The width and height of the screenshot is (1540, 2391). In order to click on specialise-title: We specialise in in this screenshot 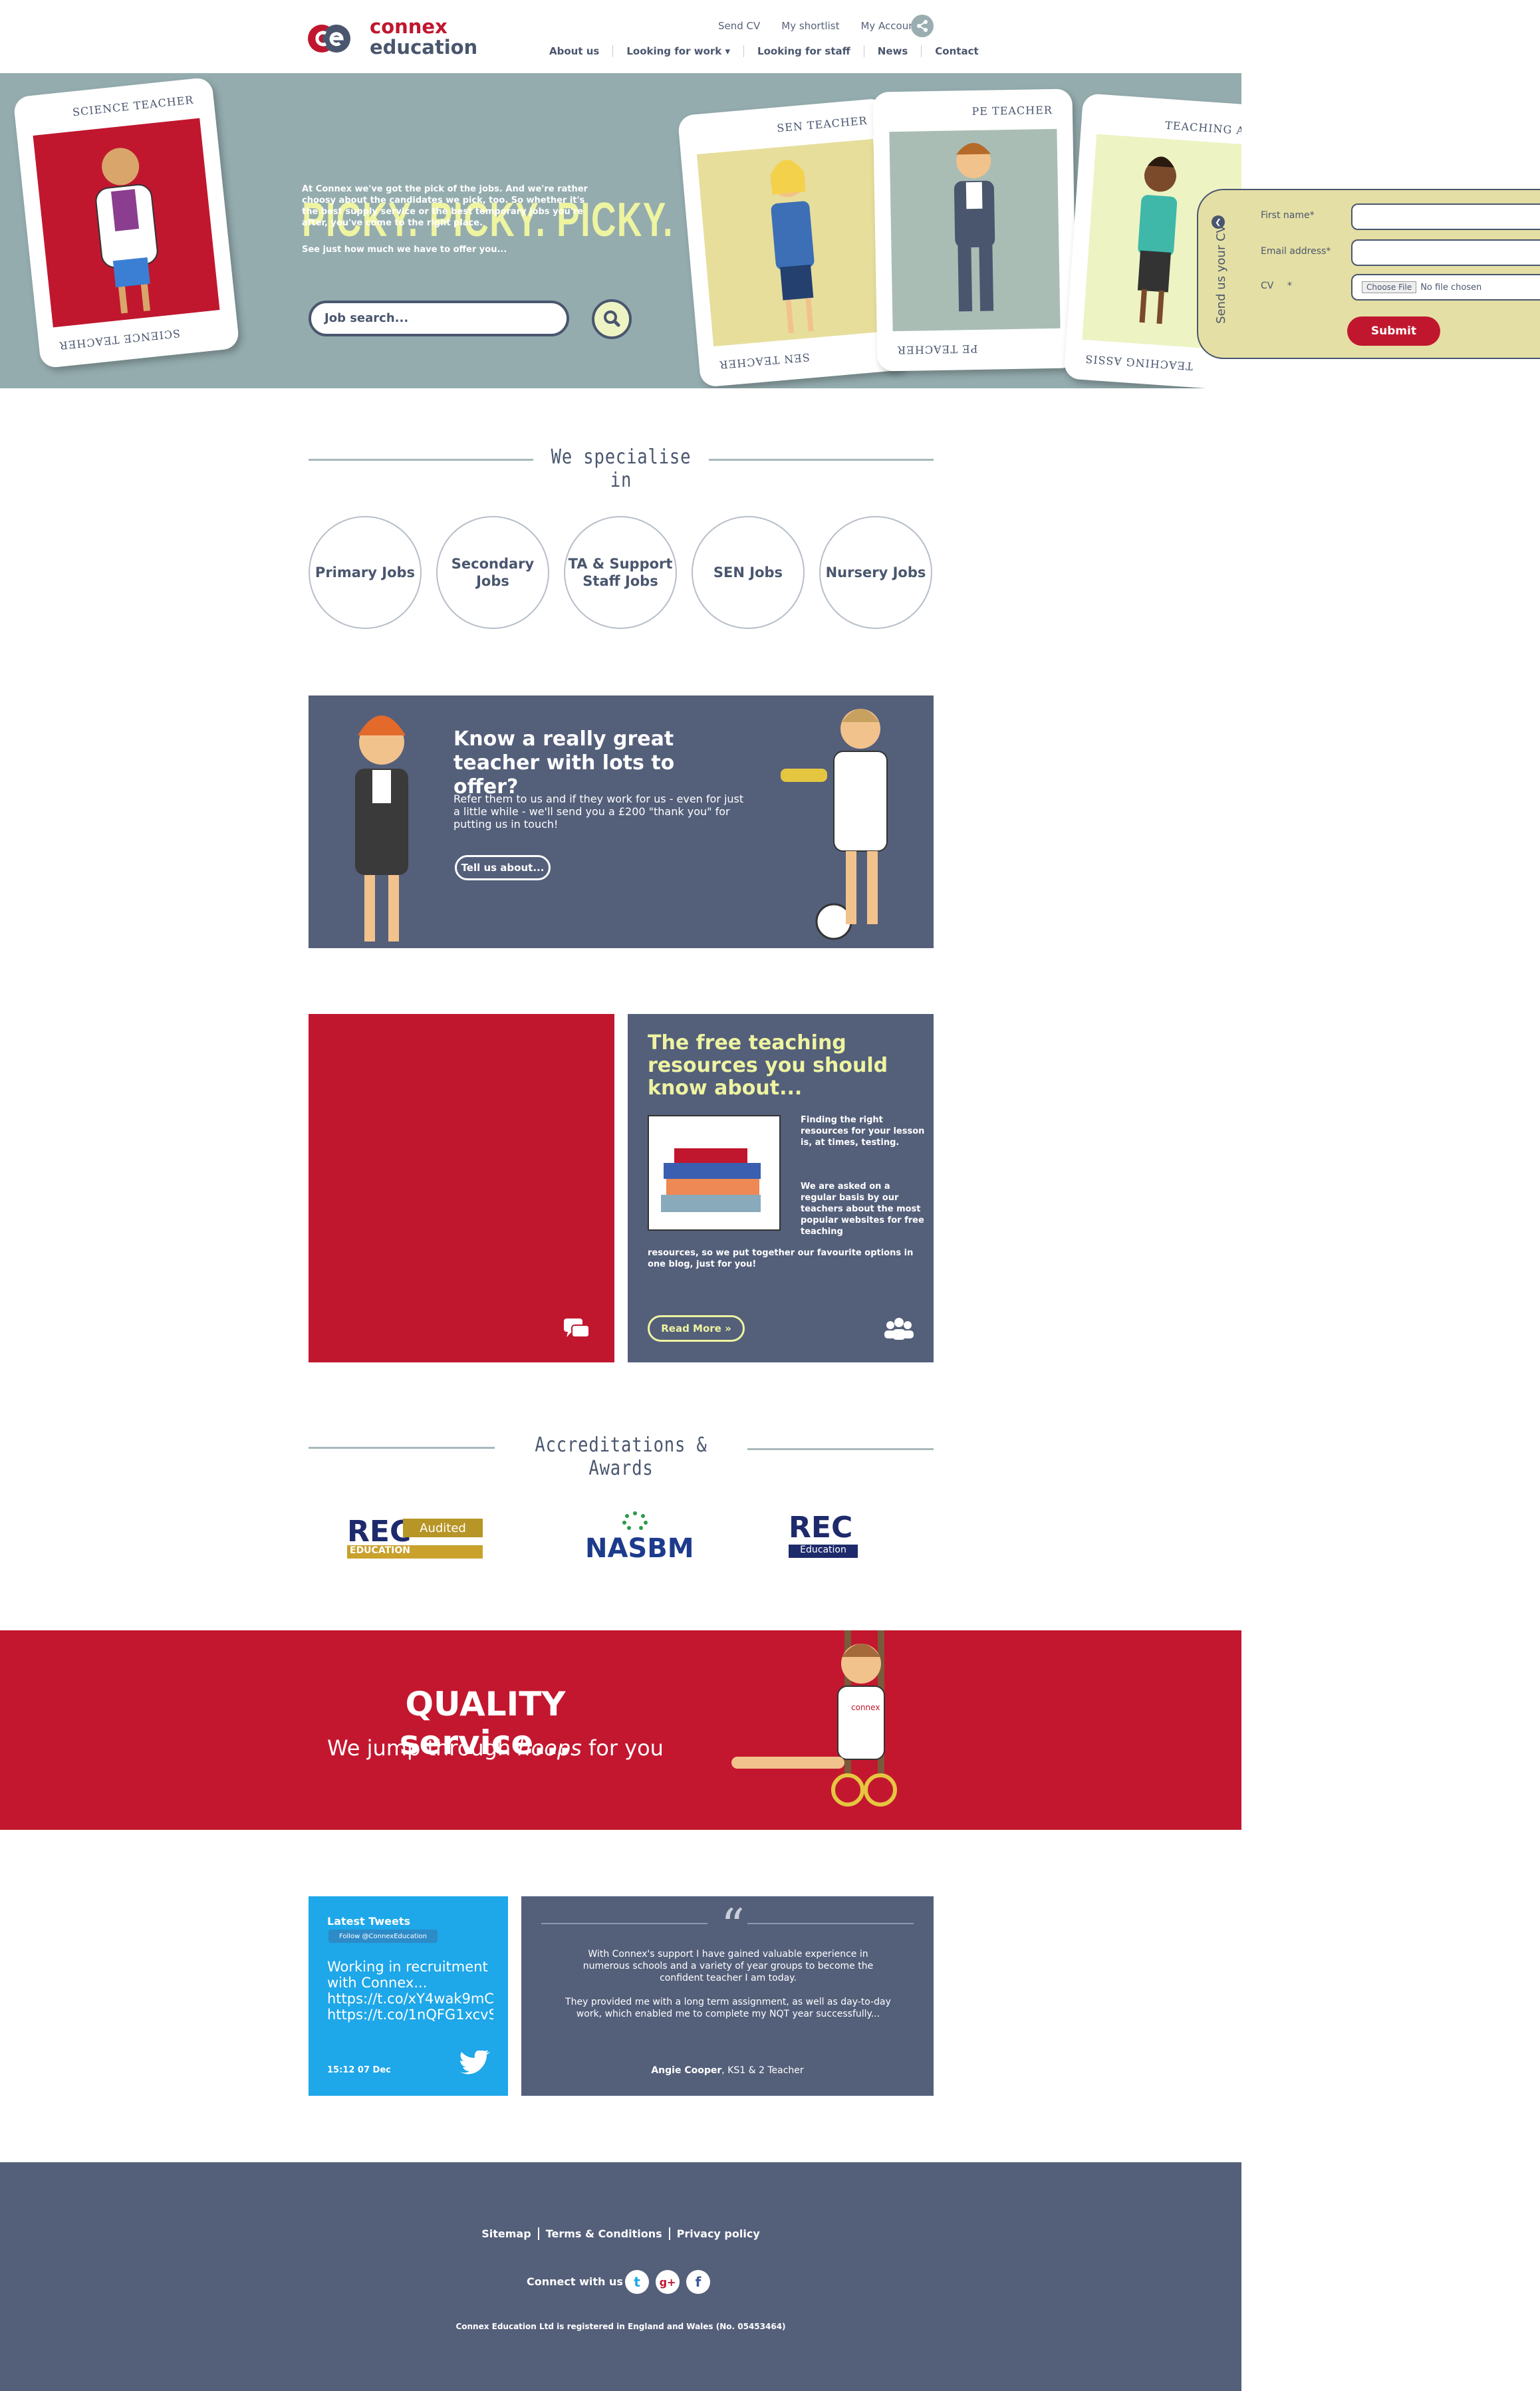, I will do `click(621, 468)`.